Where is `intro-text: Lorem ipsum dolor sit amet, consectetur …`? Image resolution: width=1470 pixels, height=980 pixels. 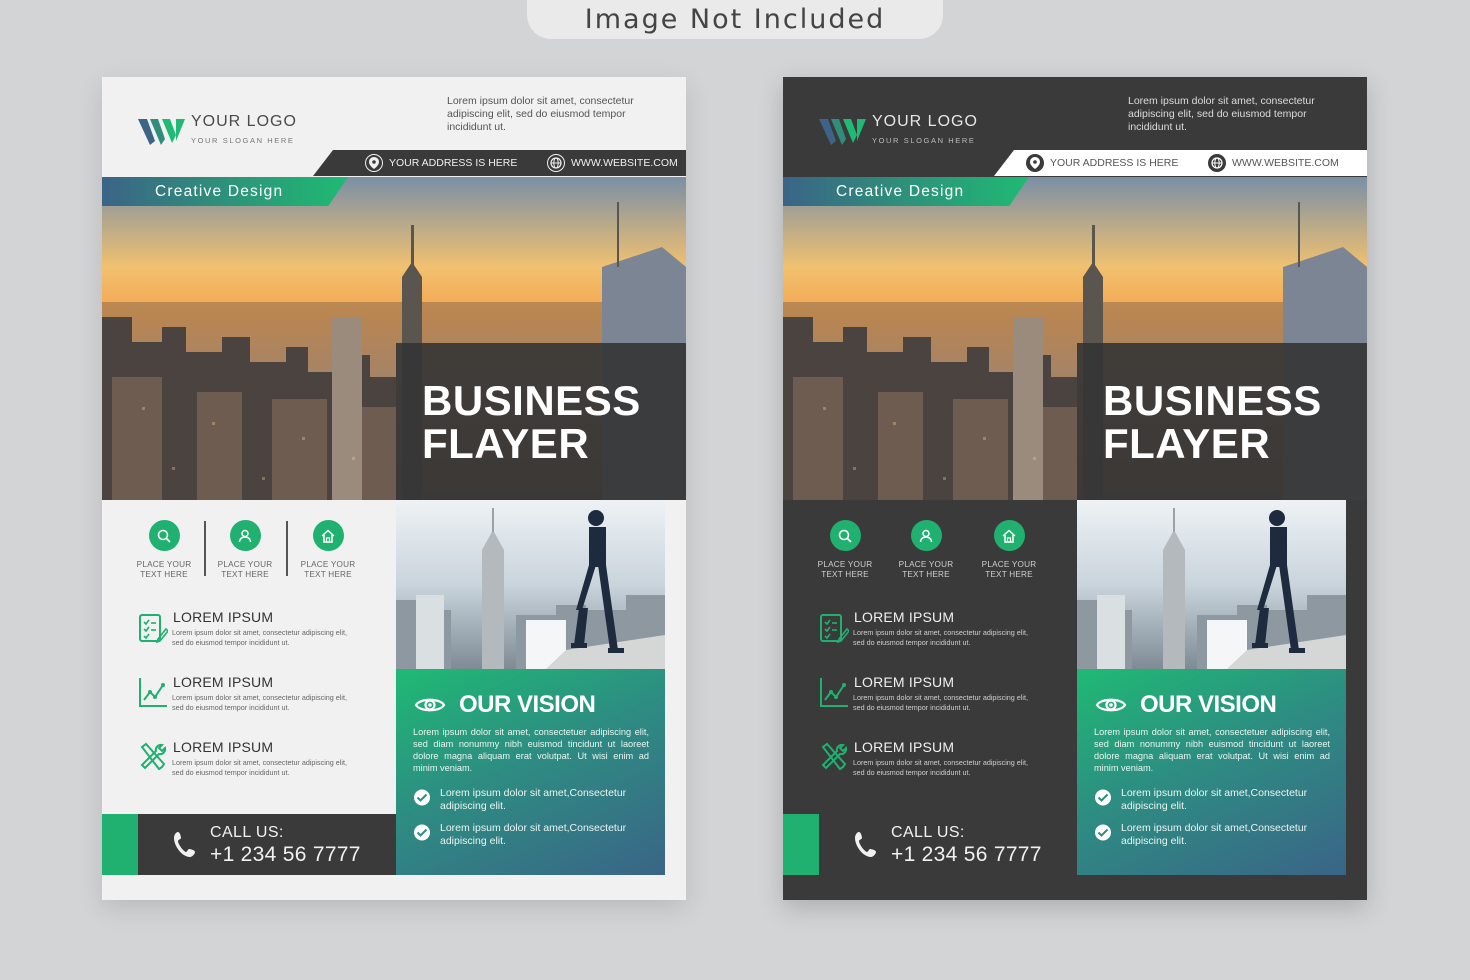
intro-text: Lorem ipsum dolor sit amet, consectetur … is located at coordinates (1221, 114).